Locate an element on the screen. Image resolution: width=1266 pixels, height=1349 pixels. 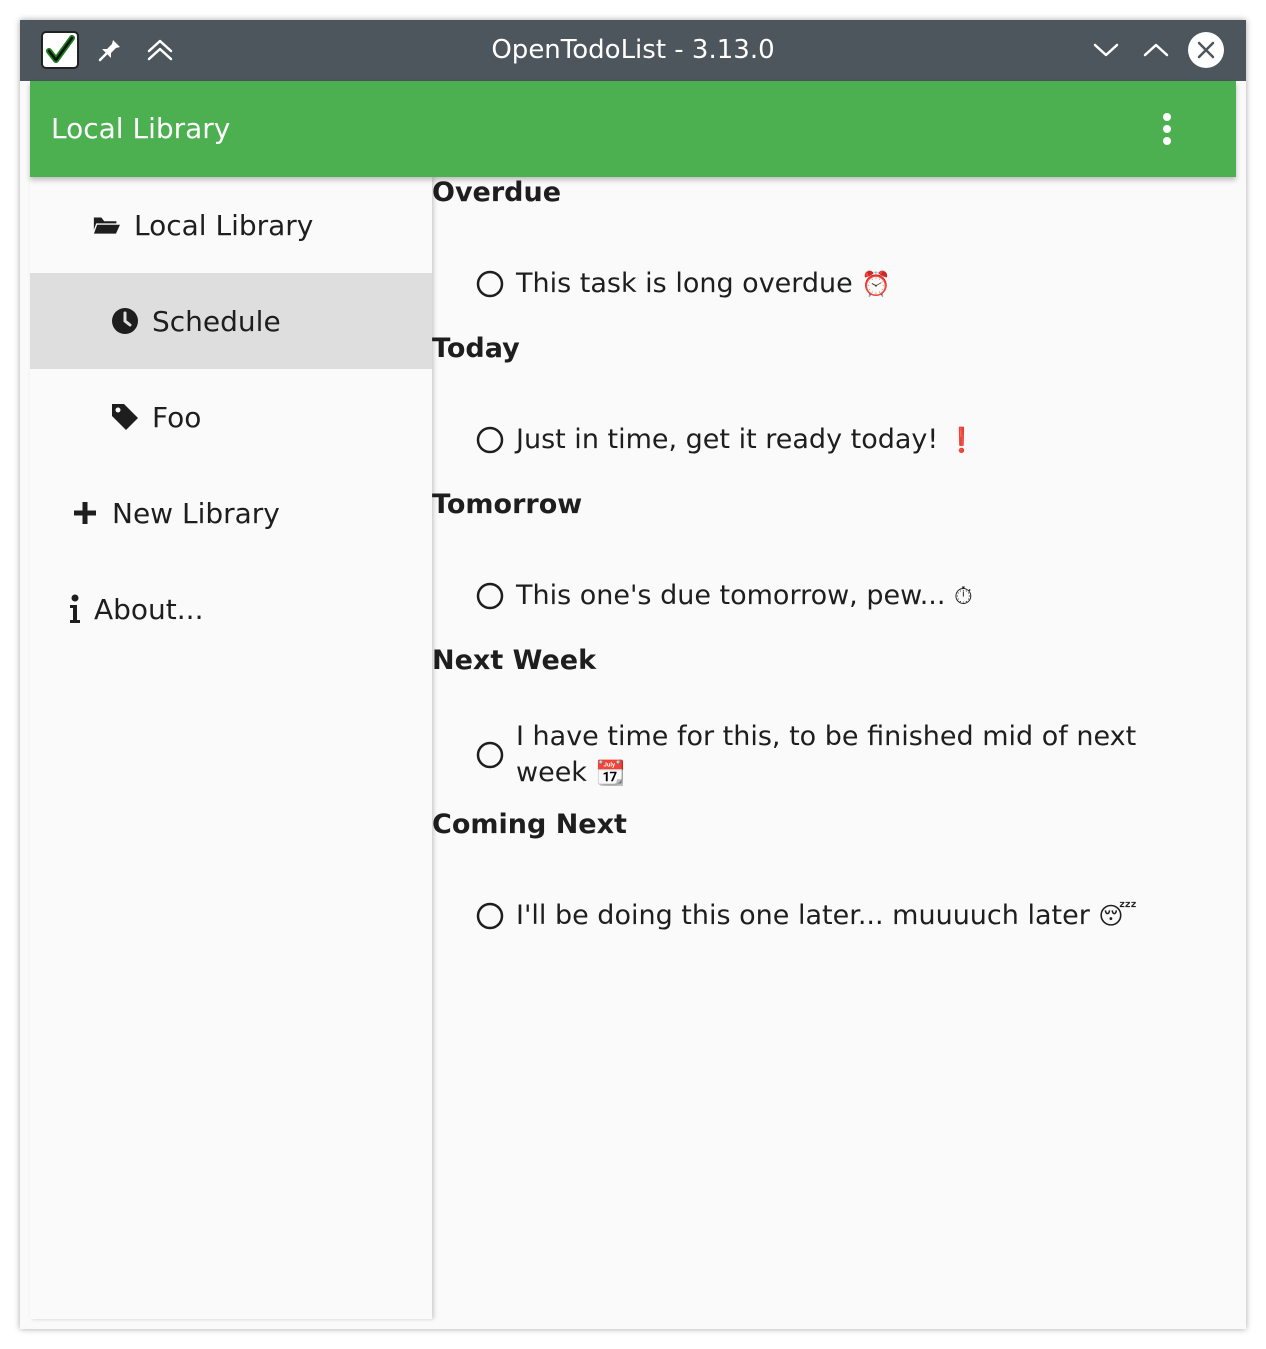
sidebar-item-label: New Library is located at coordinates (196, 513).